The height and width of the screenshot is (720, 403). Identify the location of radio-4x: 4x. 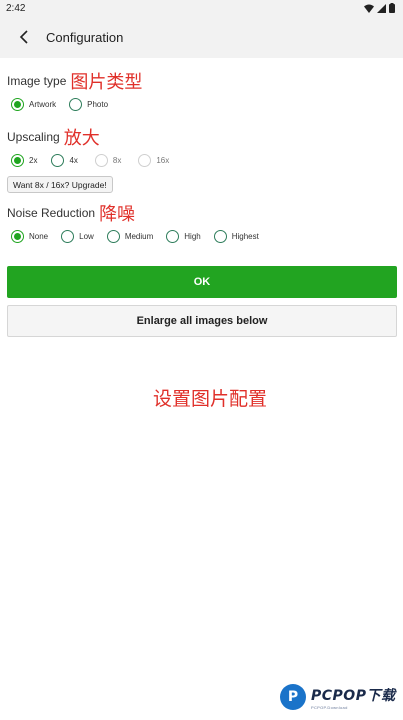
(64, 160).